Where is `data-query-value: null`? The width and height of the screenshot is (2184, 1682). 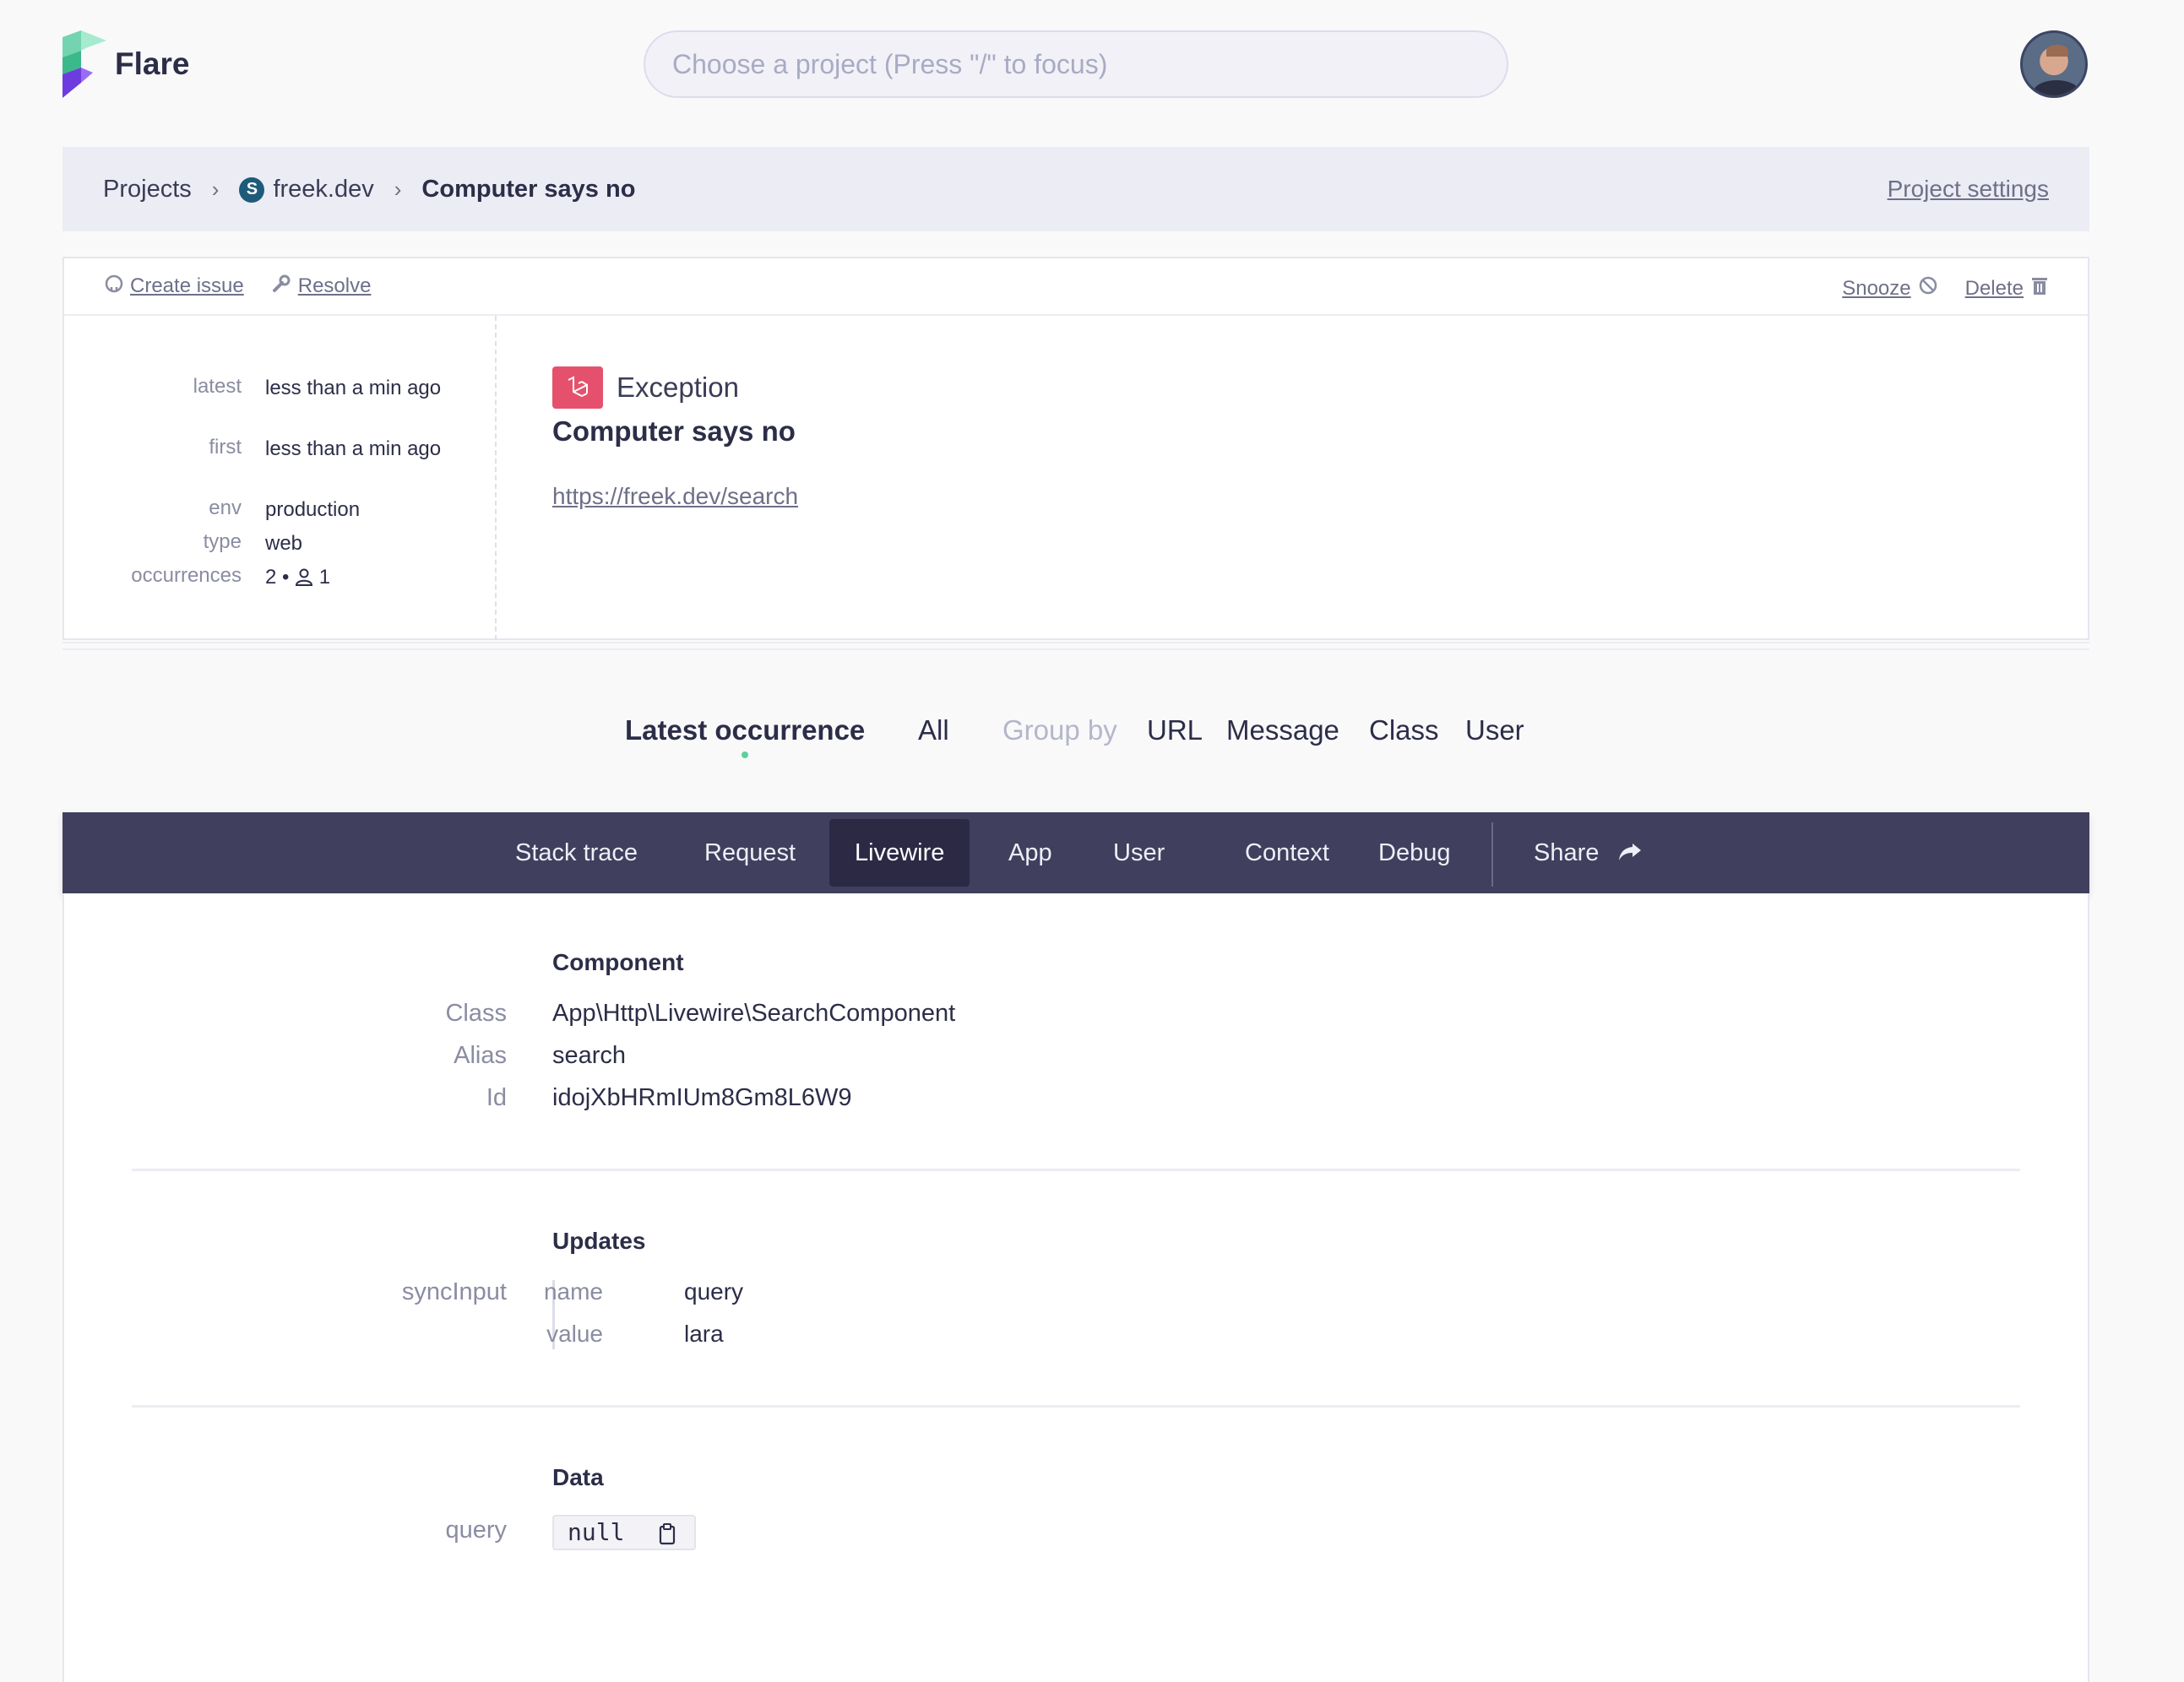 data-query-value: null is located at coordinates (624, 1532).